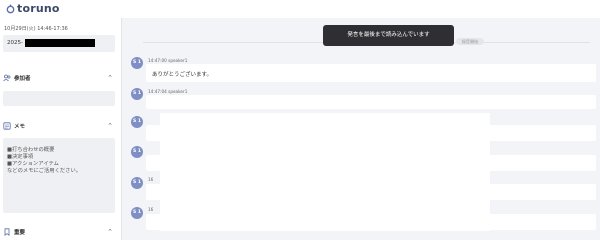 The image size is (600, 240). What do you see at coordinates (182, 75) in the screenshot?
I see `utterance-text: ありがとうございます。` at bounding box center [182, 75].